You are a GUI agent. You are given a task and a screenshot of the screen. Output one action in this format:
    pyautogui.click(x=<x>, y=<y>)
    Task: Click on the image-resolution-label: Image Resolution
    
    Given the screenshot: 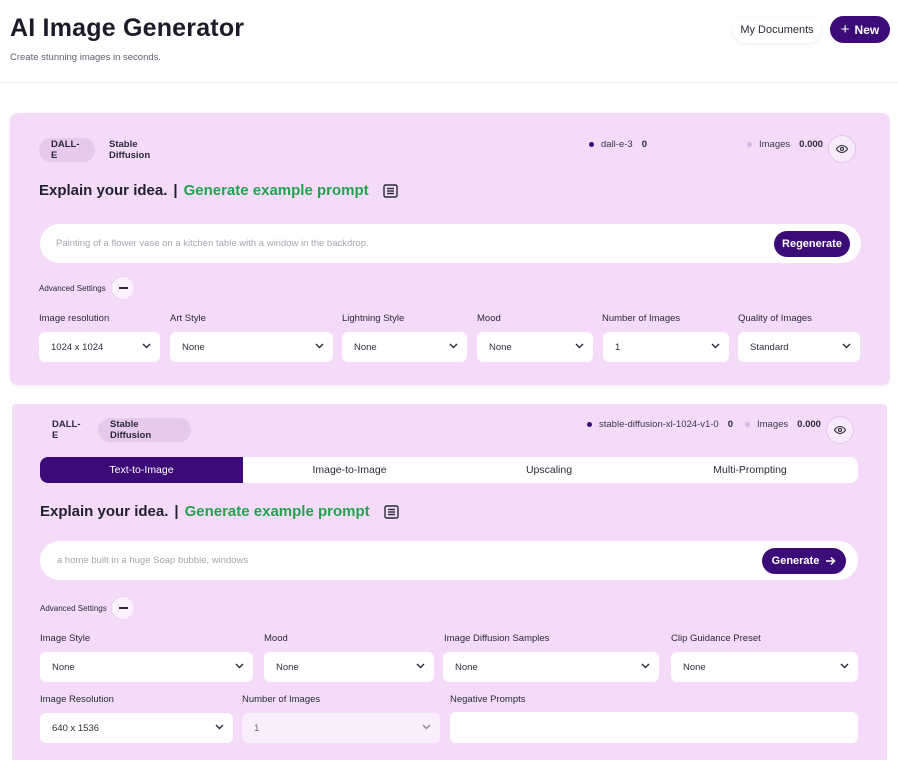 What is the action you would take?
    pyautogui.click(x=77, y=699)
    